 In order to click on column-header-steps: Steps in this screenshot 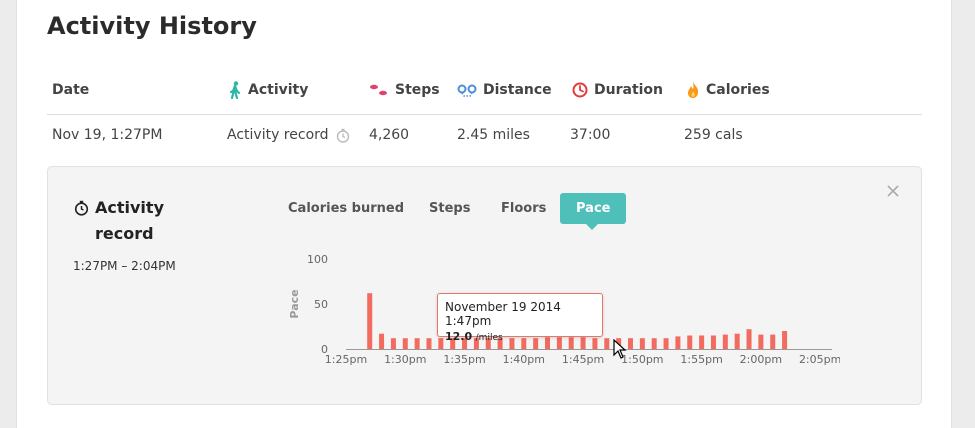, I will do `click(404, 90)`.